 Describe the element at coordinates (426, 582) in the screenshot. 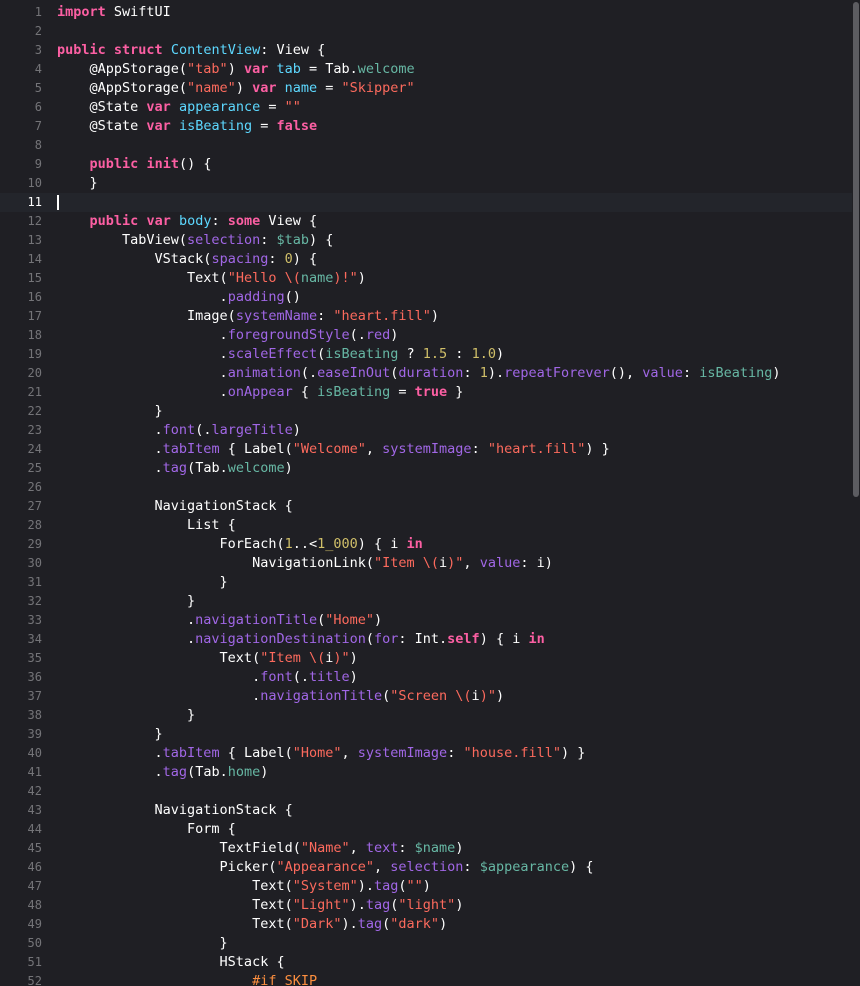

I see `code-line: 31 }` at that location.